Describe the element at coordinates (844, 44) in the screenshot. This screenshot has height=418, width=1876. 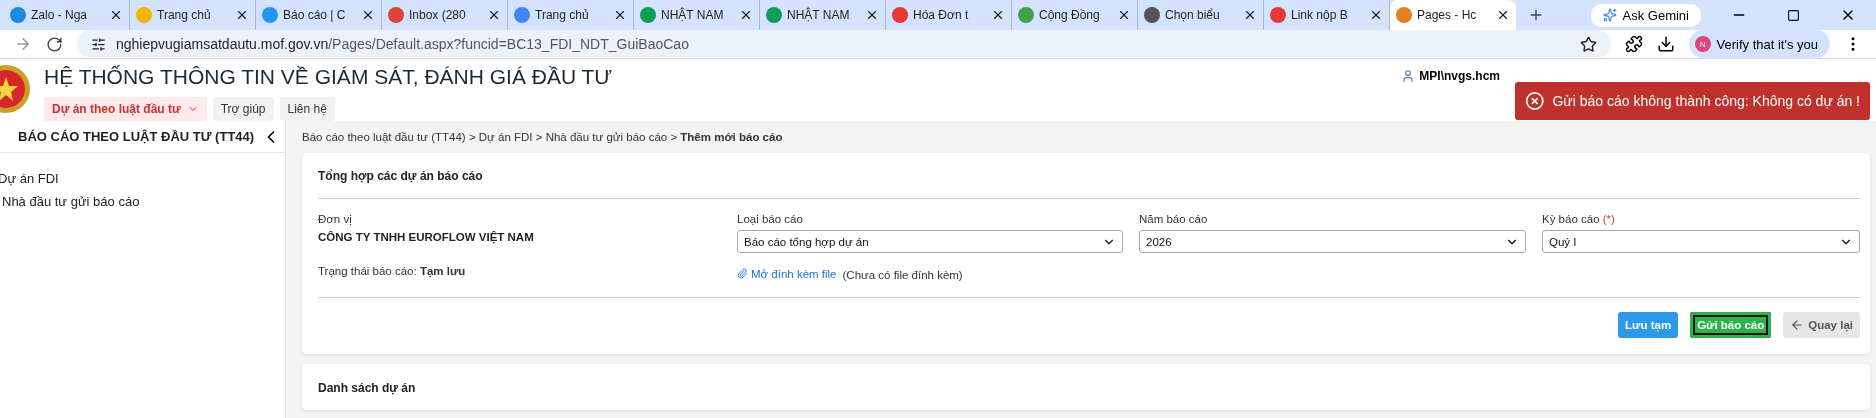
I see `address-bar: nghiepvugiamsatdautu.mof.gov.vn/Pages/Default.aspx?funcid=BC13_FDI_NDT_GuiBaoCao` at that location.